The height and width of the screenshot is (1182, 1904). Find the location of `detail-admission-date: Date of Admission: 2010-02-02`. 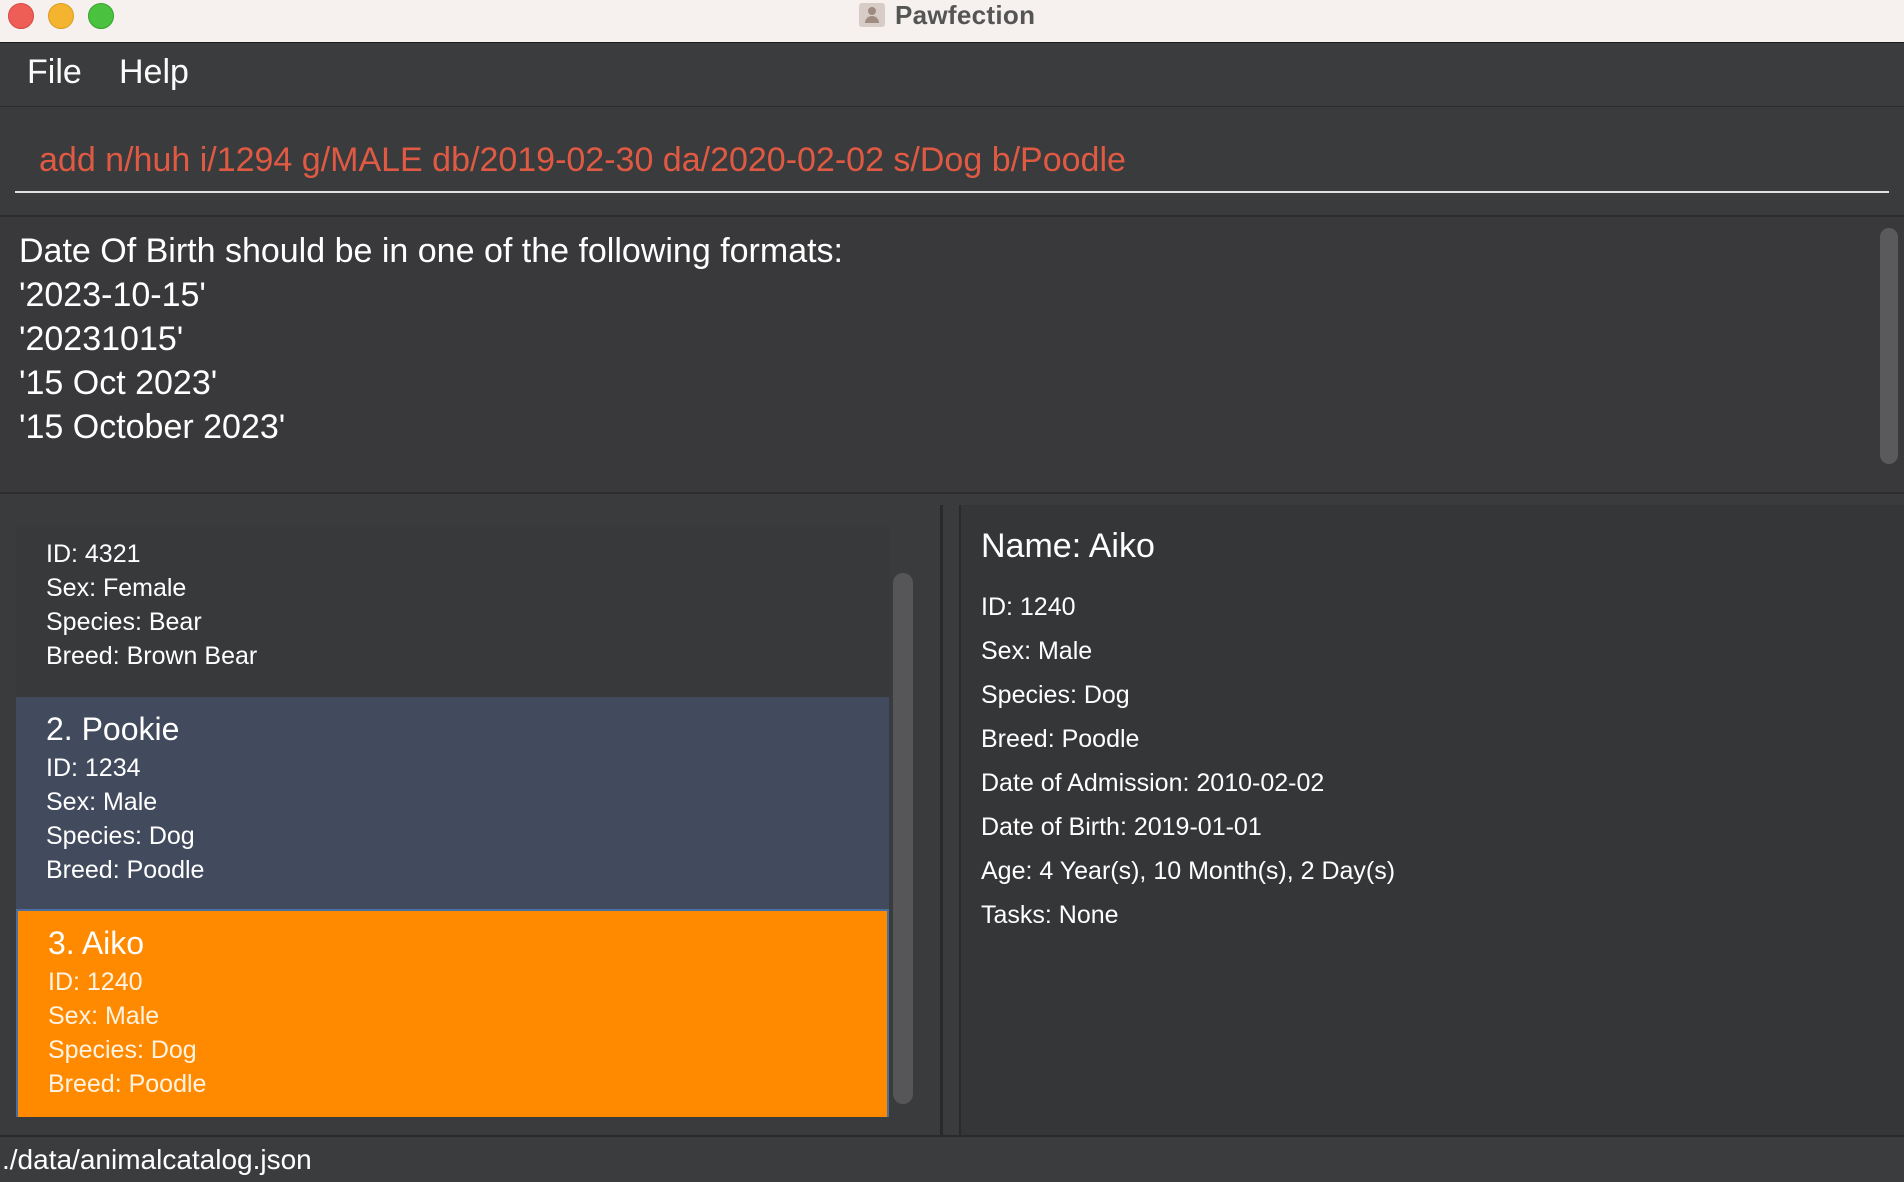

detail-admission-date: Date of Admission: 2010-02-02 is located at coordinates (1153, 783).